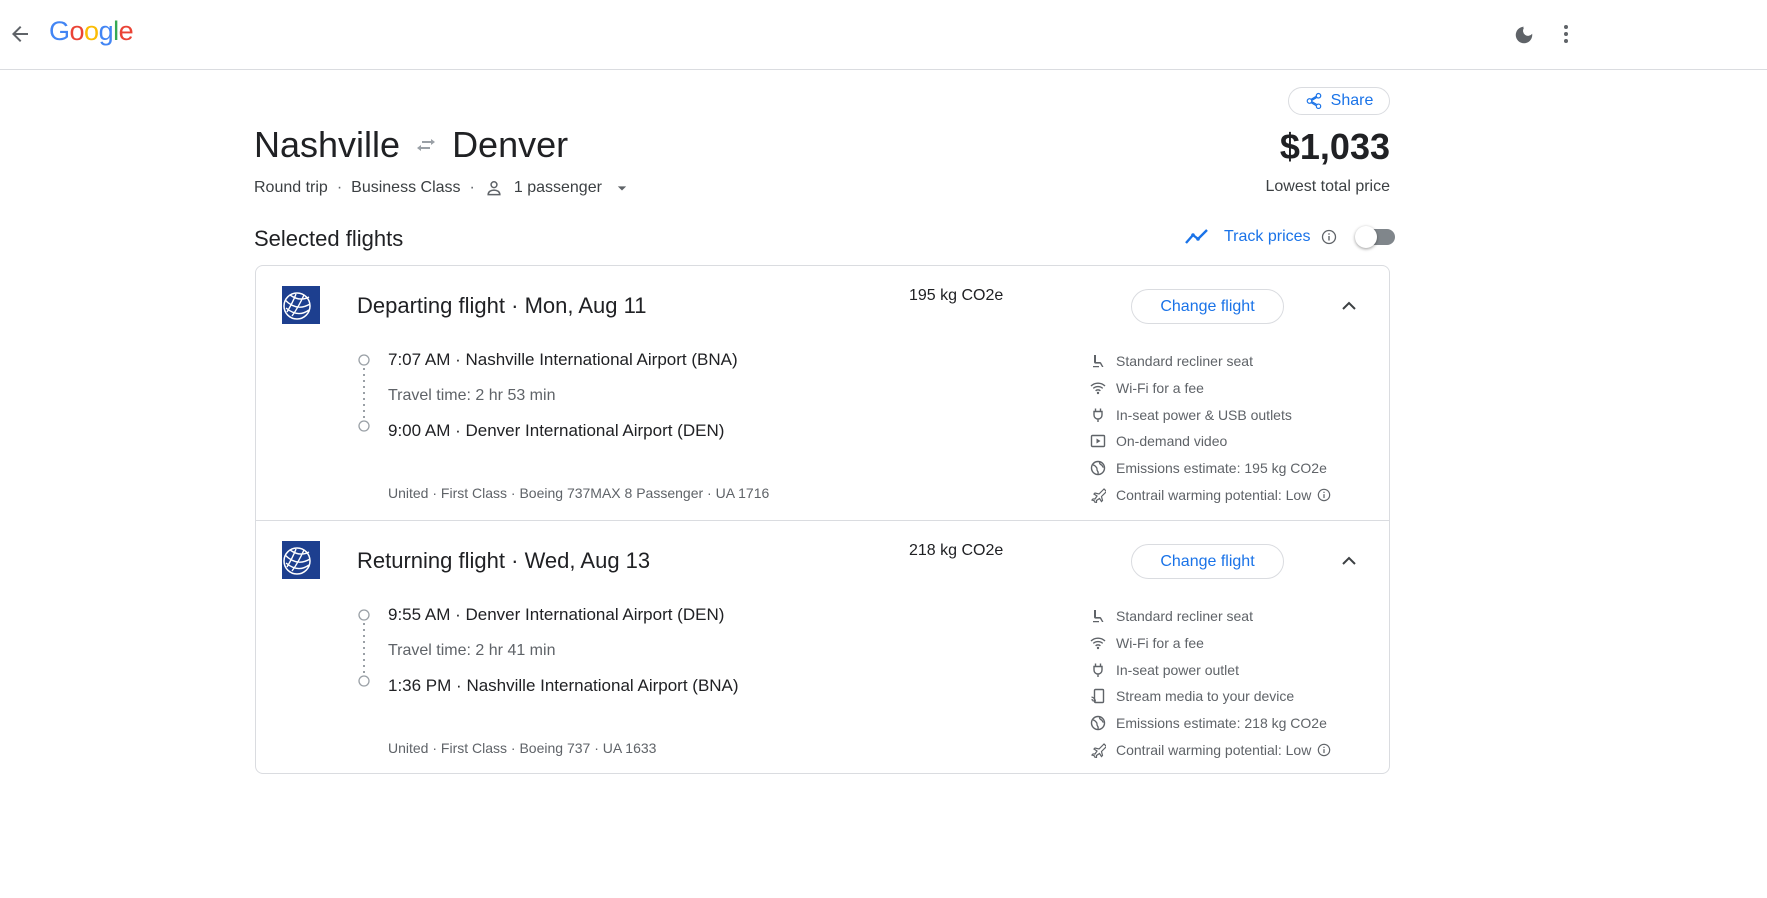  What do you see at coordinates (1334, 146) in the screenshot?
I see `total-price: $1,033` at bounding box center [1334, 146].